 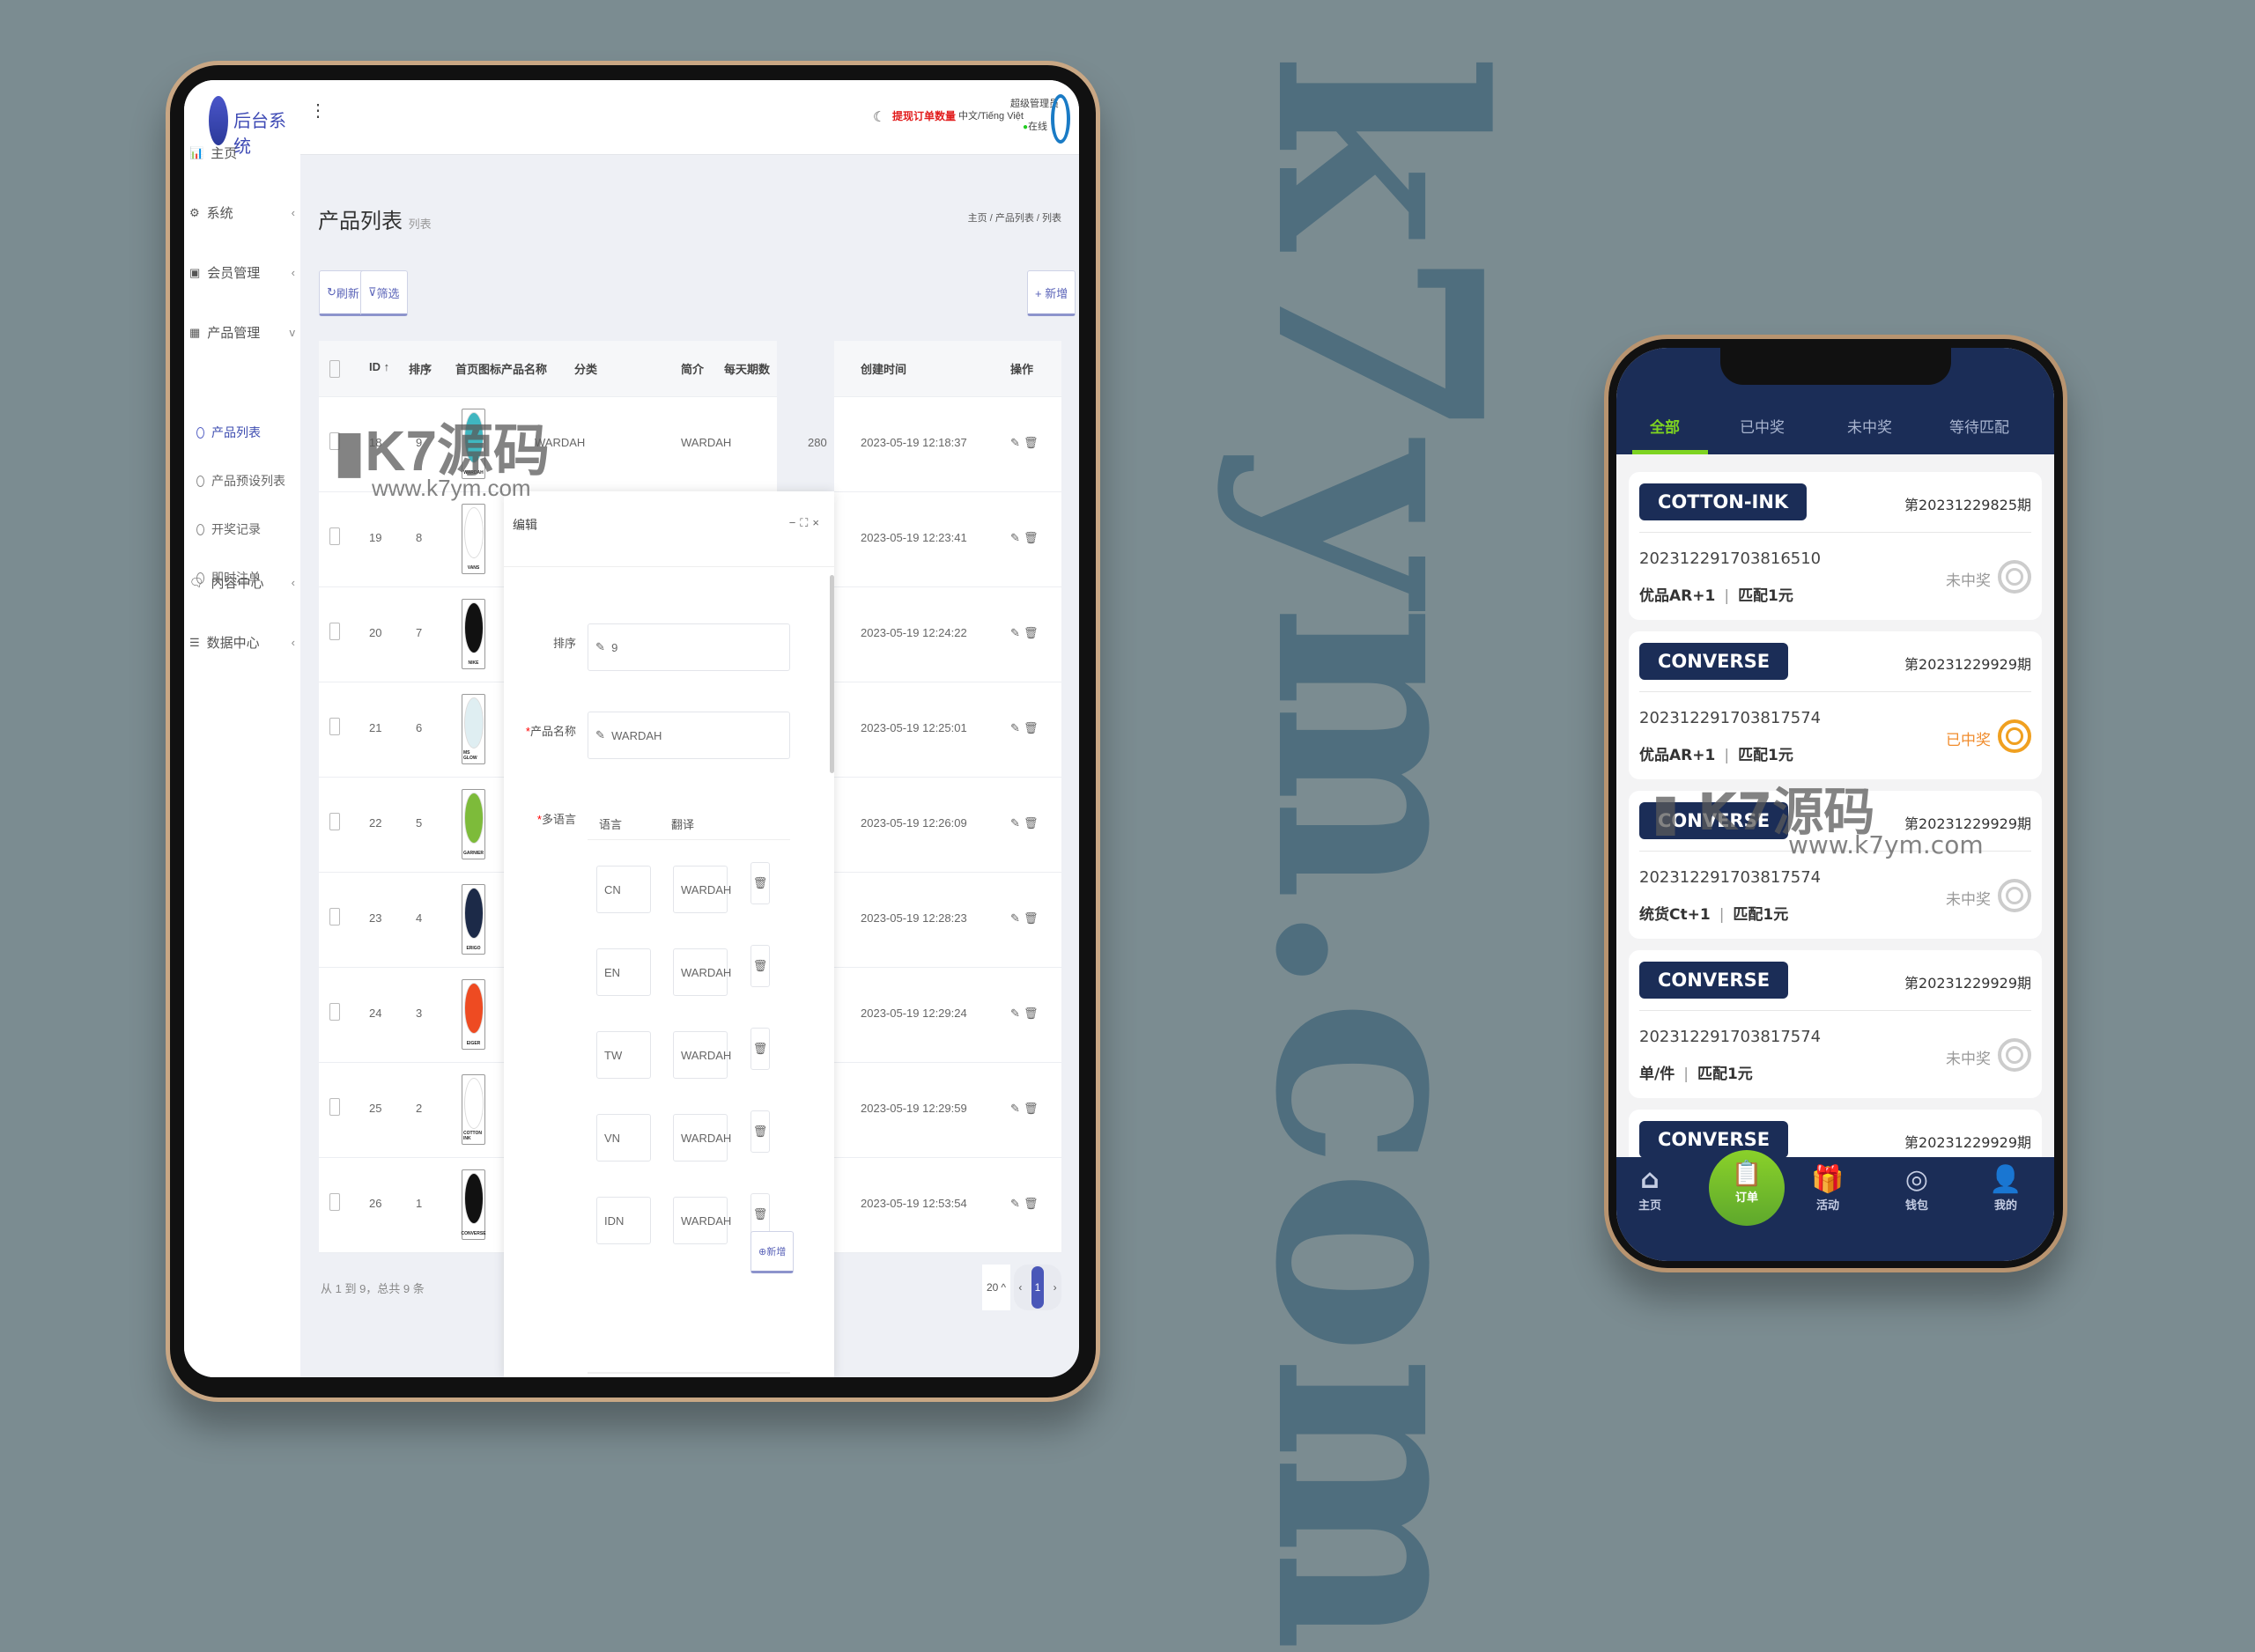 What do you see at coordinates (240, 481) in the screenshot?
I see `submenu-item-1: 产品预设列表` at bounding box center [240, 481].